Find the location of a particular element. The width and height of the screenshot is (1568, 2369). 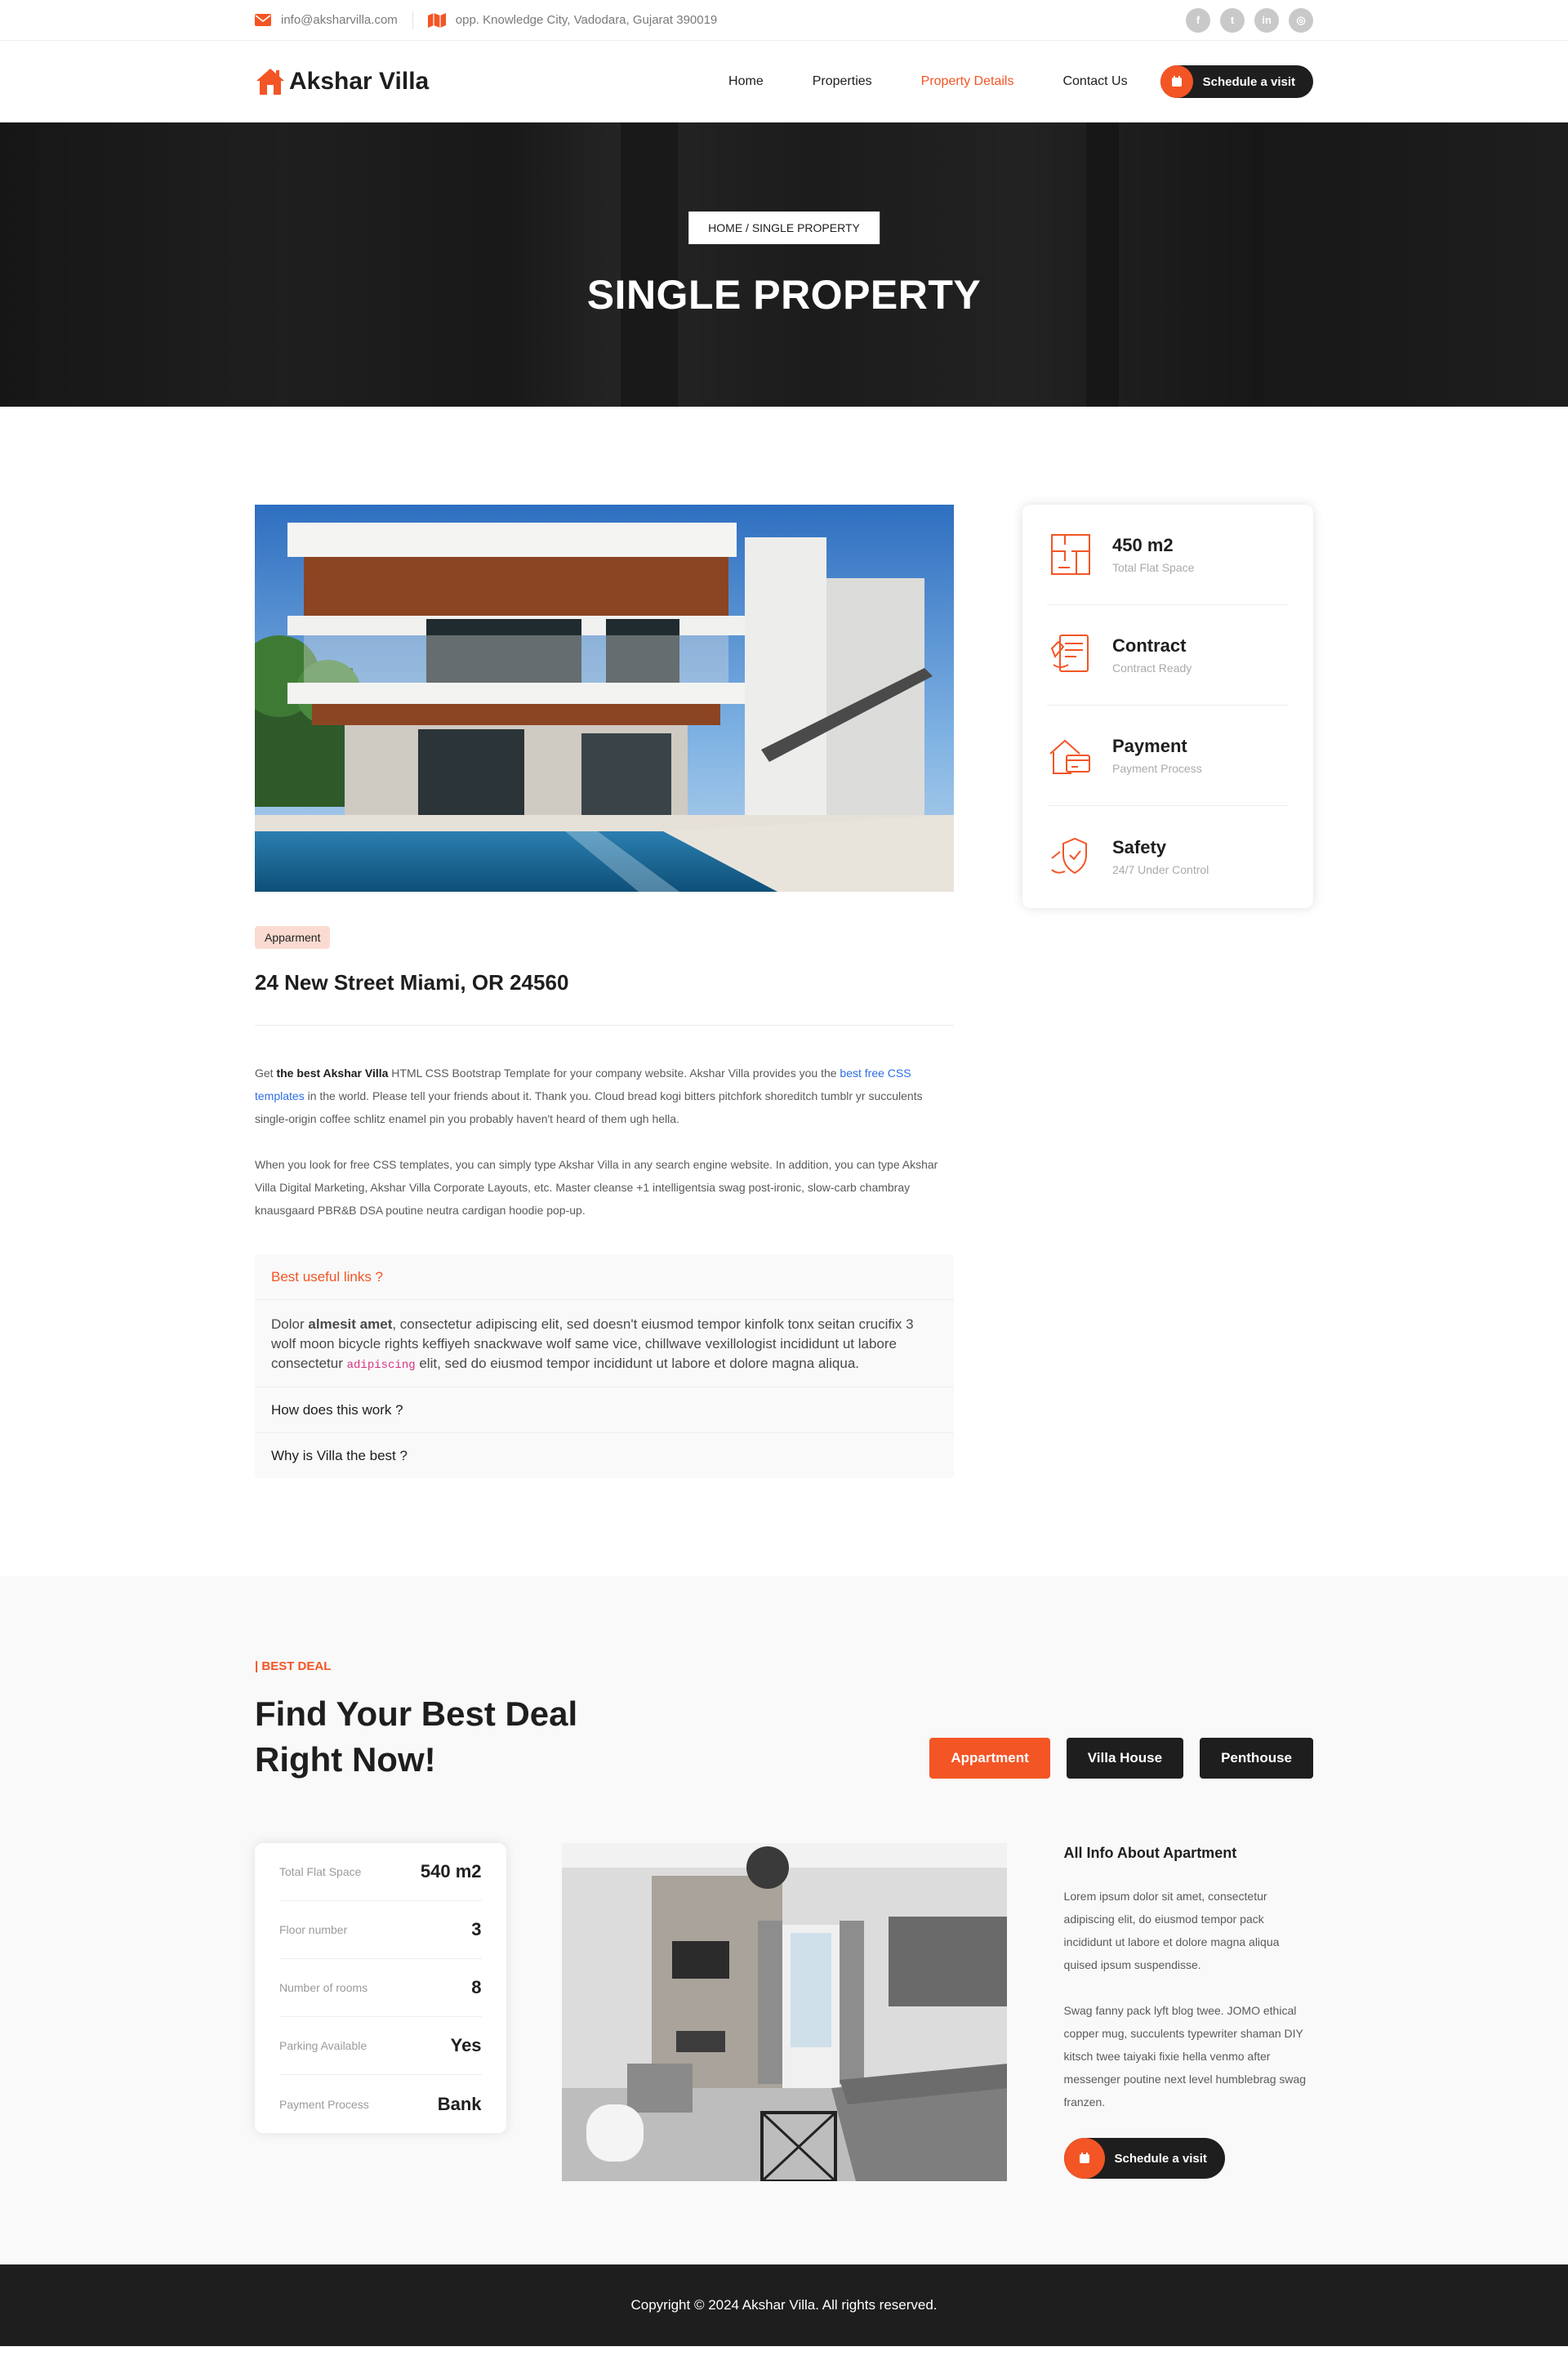

twitter-icon: t is located at coordinates (1232, 20).